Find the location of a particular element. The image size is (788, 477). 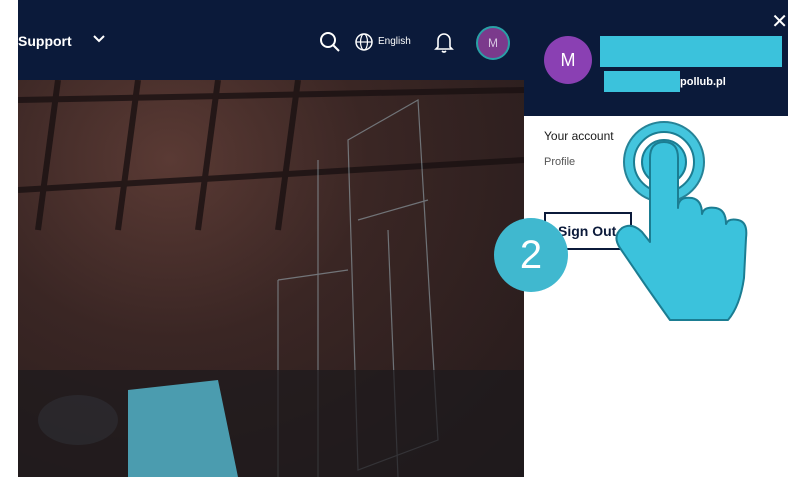

nav-menu-support: Support is located at coordinates (45, 41).